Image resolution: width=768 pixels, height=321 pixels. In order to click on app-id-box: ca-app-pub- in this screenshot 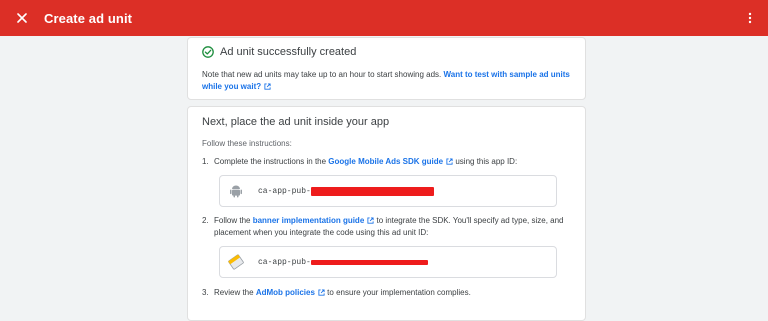, I will do `click(388, 191)`.